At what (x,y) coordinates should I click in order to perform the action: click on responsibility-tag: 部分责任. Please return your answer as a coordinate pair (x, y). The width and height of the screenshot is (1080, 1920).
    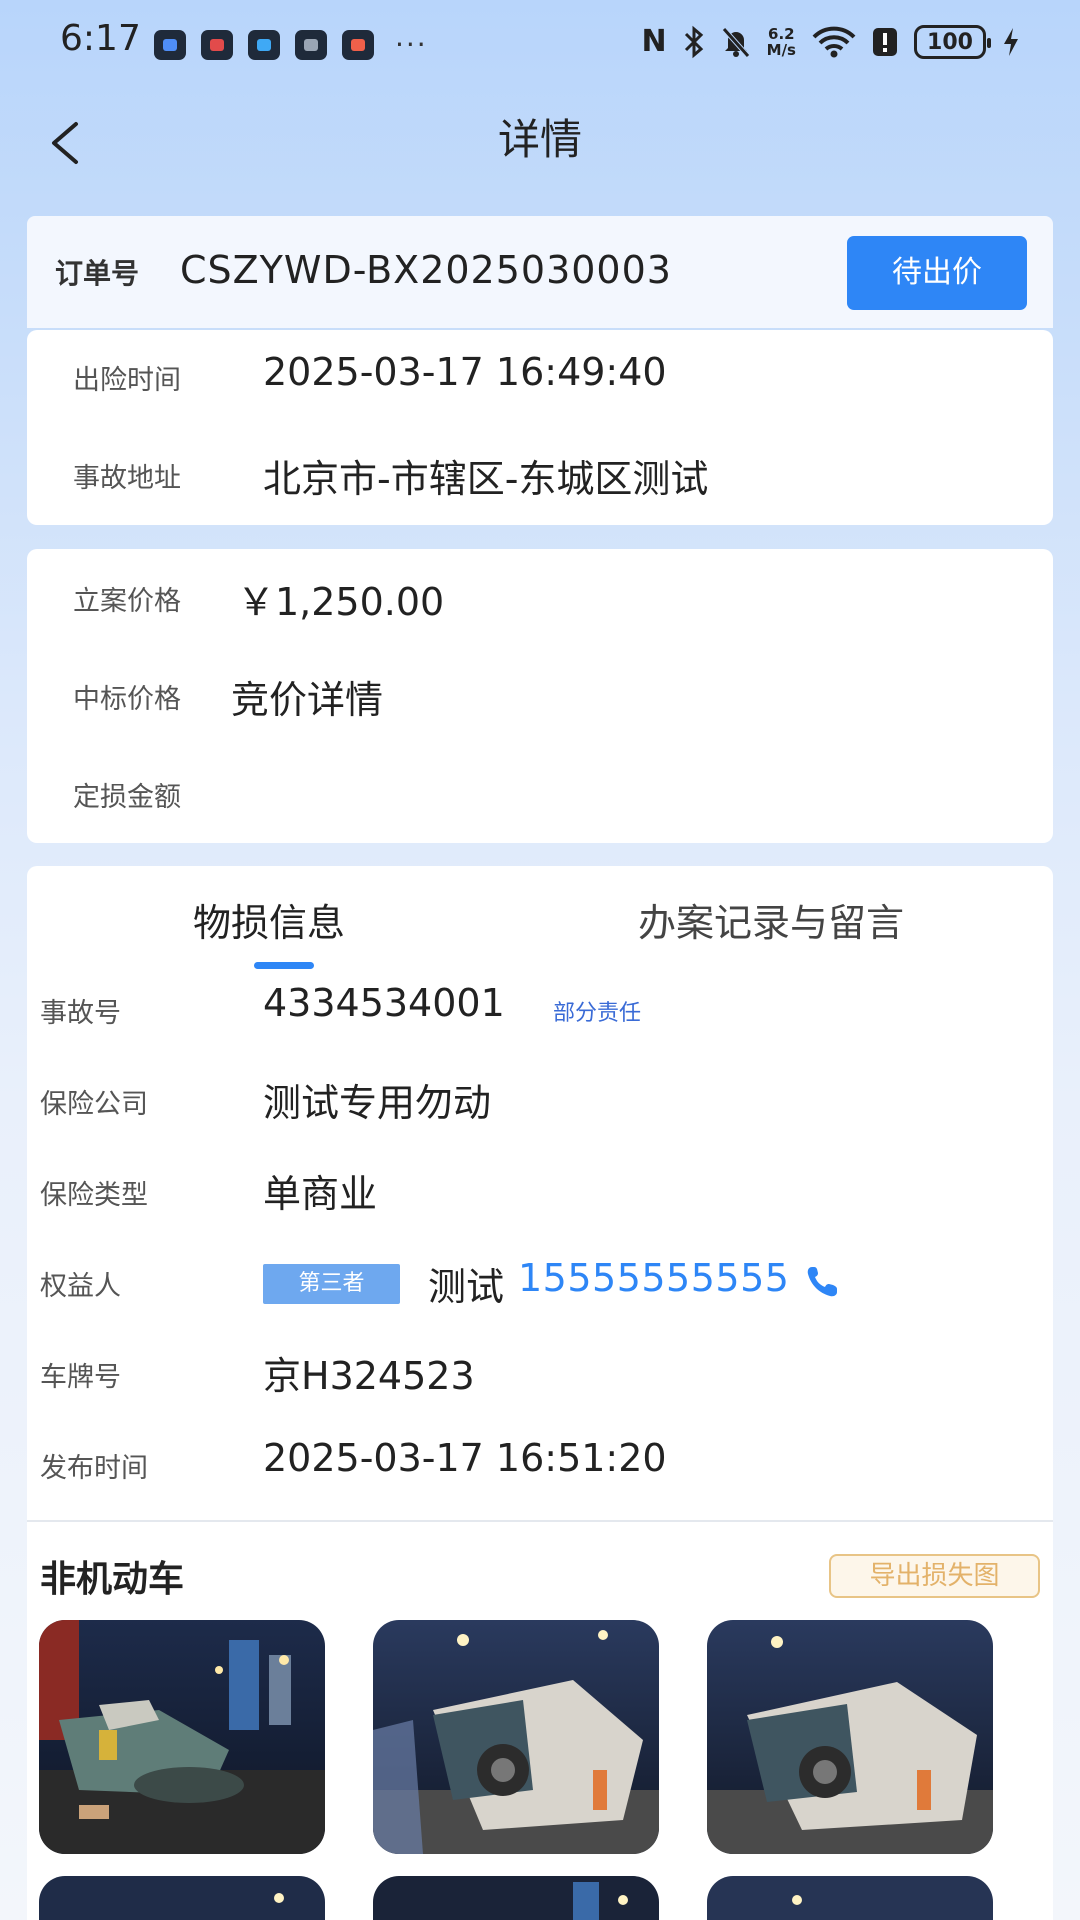
    Looking at the image, I should click on (597, 1013).